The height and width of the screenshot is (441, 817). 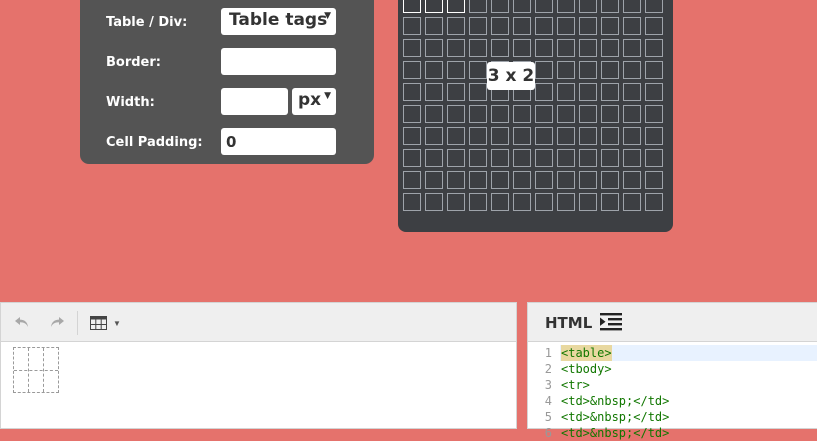 I want to click on inserted-table, so click(x=36, y=370).